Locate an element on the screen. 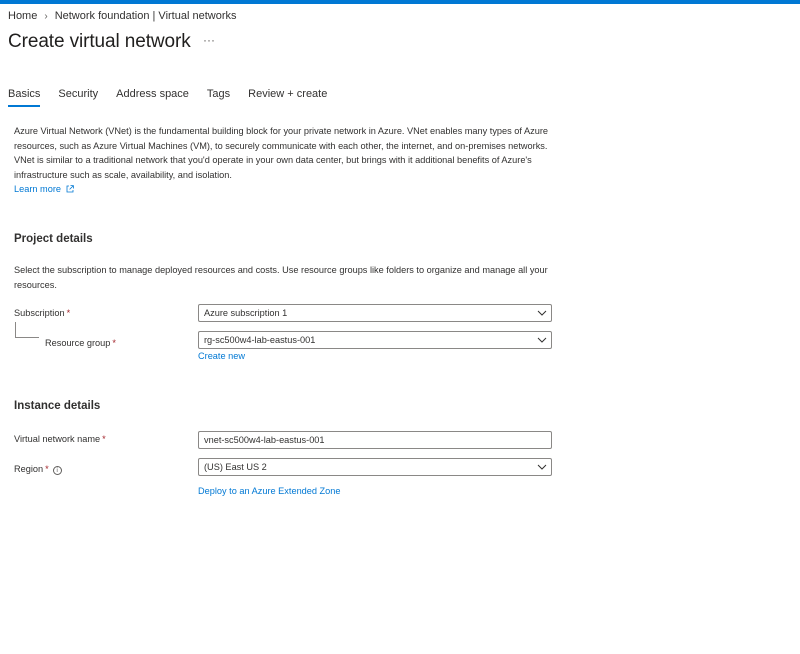 This screenshot has height=654, width=800. learn-more-link: Learn more is located at coordinates (44, 189).